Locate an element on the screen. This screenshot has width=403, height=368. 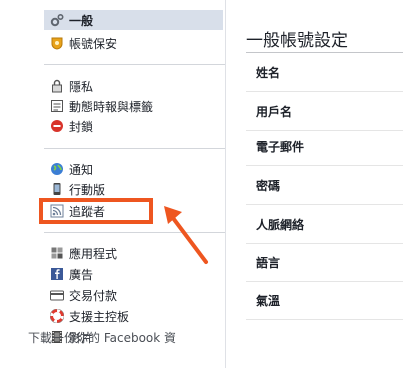
setting-label: 電子郵件 is located at coordinates (280, 146).